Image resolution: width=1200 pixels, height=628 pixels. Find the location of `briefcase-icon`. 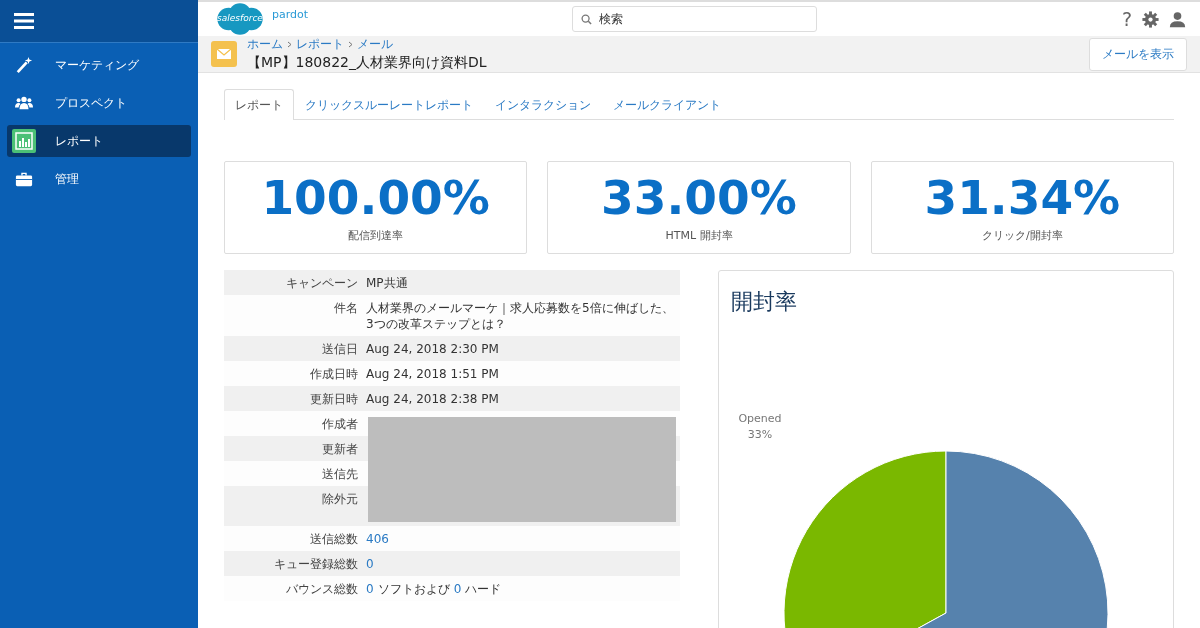

briefcase-icon is located at coordinates (24, 179).